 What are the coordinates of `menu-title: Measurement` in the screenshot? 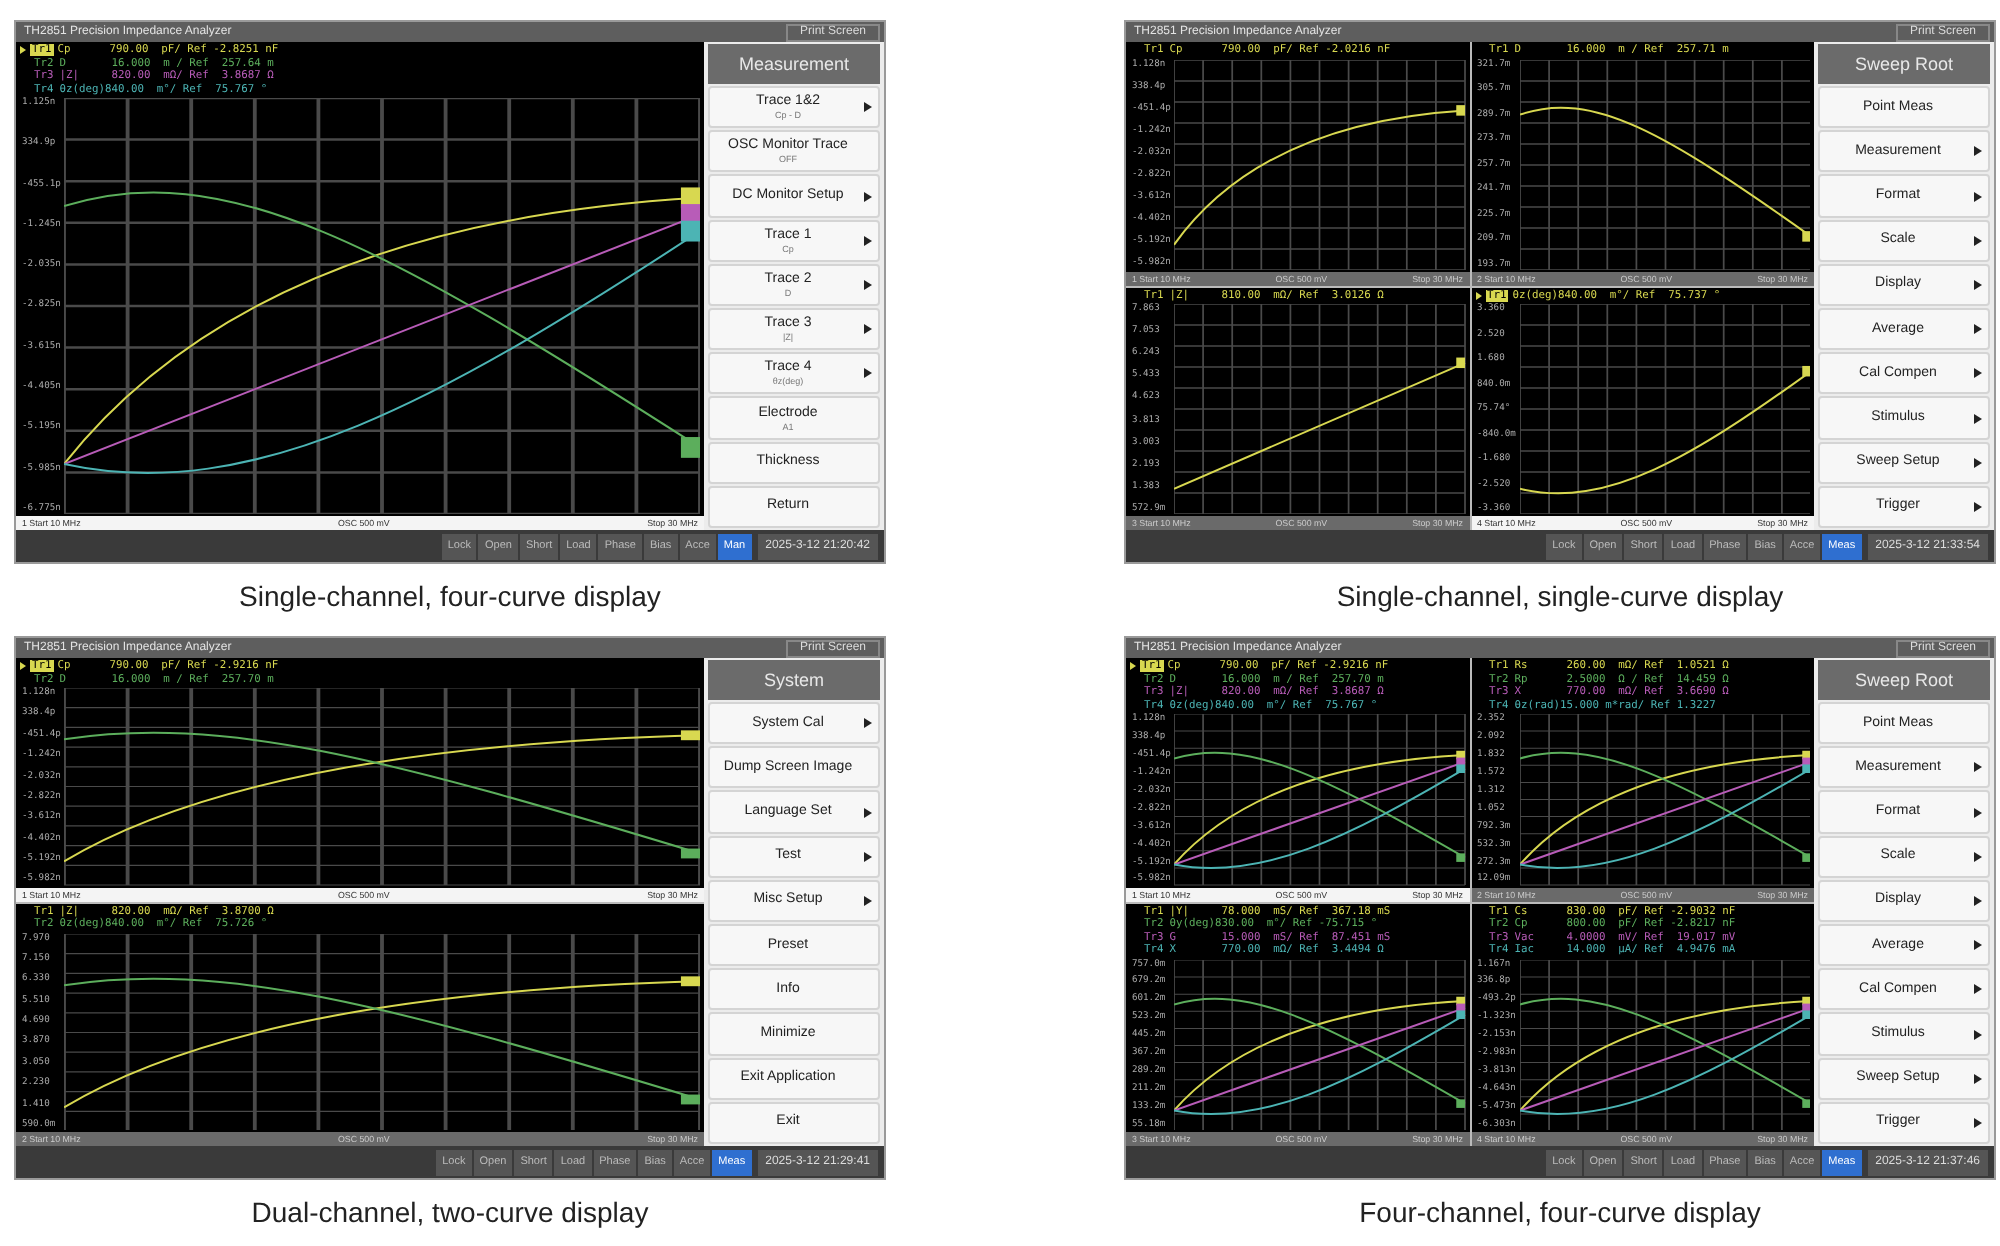 It's located at (794, 64).